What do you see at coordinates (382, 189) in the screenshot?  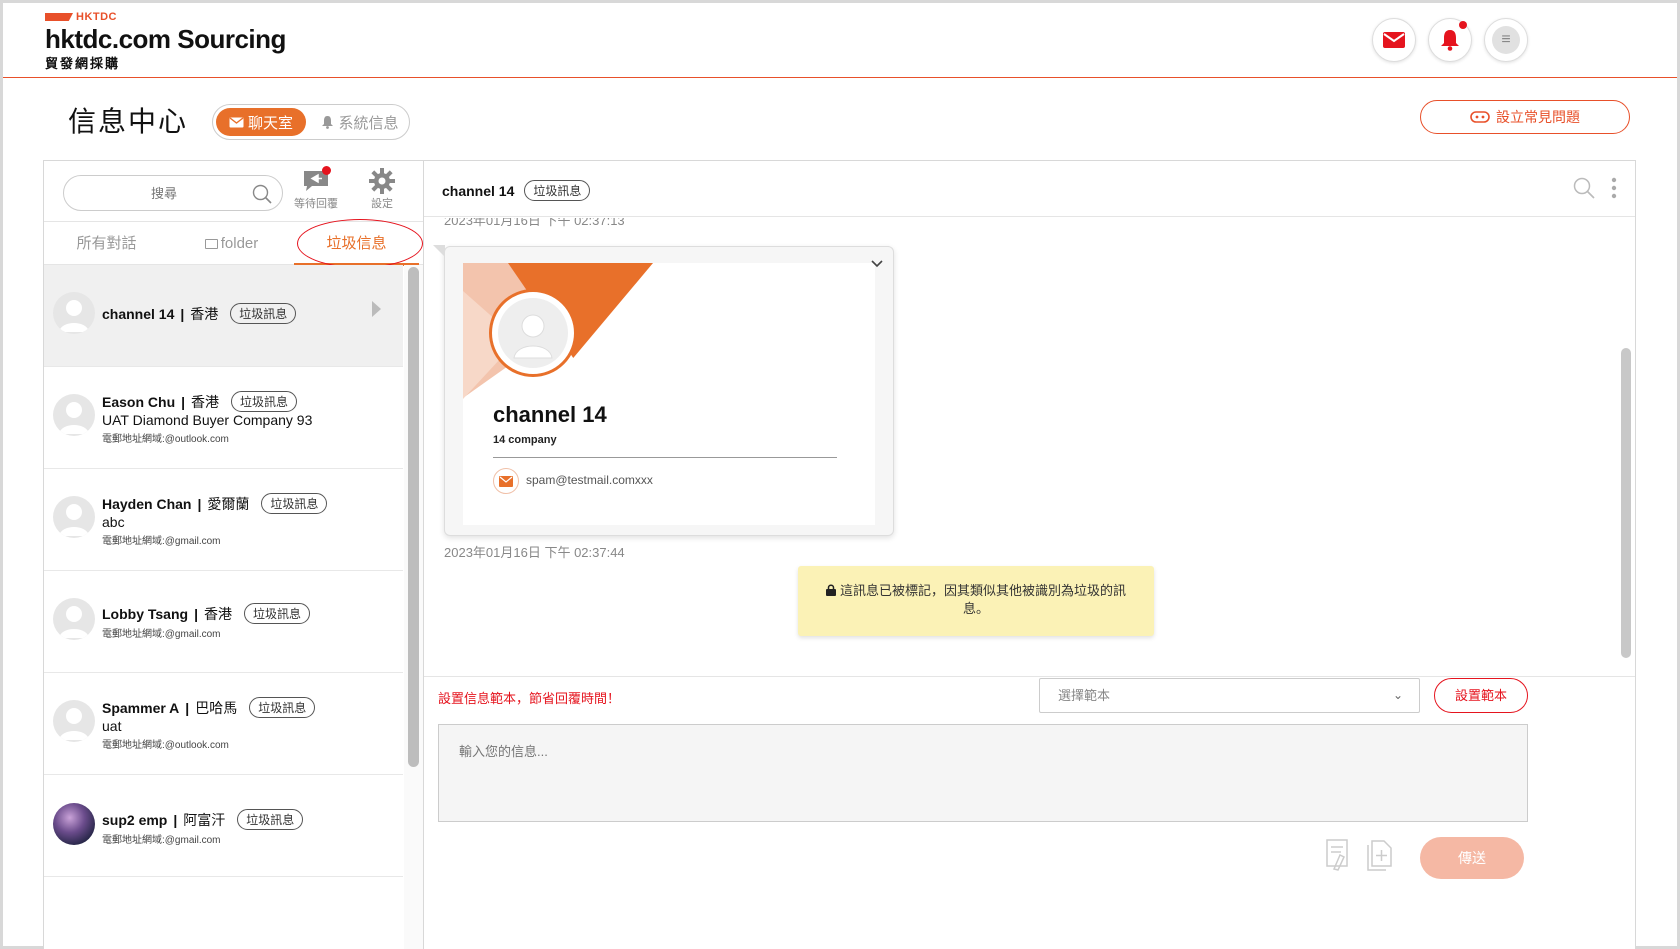 I see `settings-button: 設定` at bounding box center [382, 189].